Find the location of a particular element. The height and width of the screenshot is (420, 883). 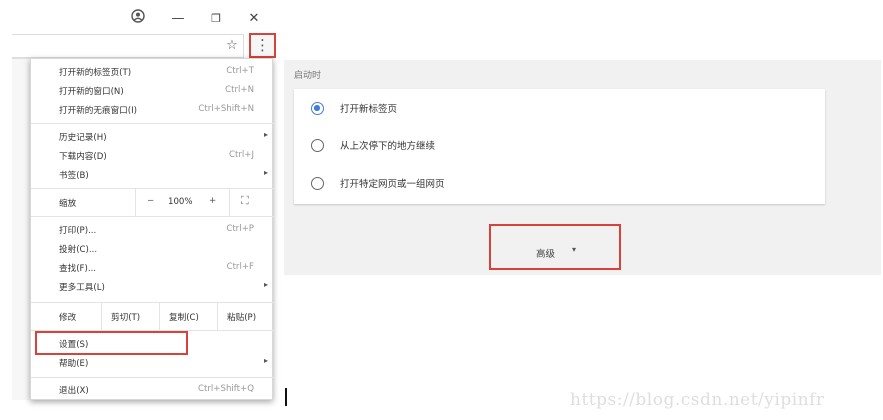

profile-icon is located at coordinates (138, 19).